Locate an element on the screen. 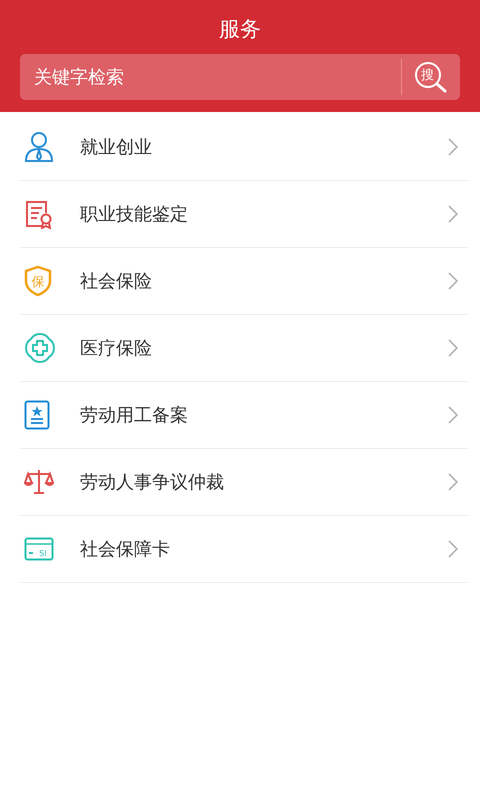 This screenshot has height=800, width=480. service-item: SI 社会保障卡 is located at coordinates (244, 549).